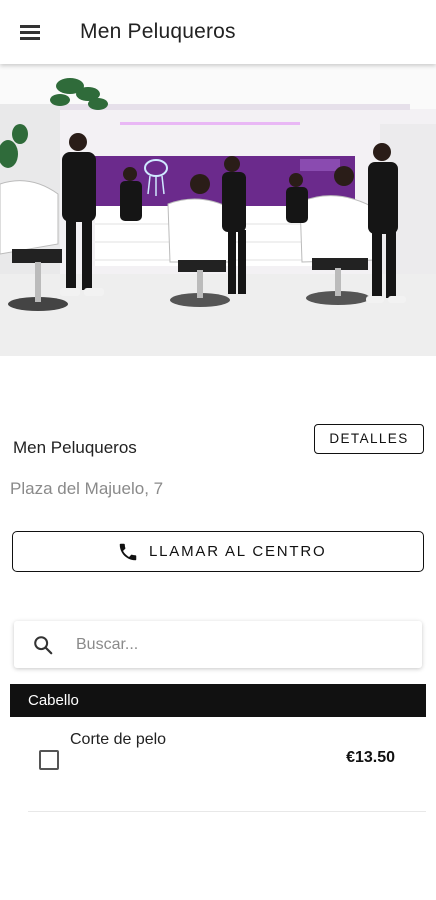 This screenshot has width=436, height=900. Describe the element at coordinates (241, 644) in the screenshot. I see `search-input` at that location.